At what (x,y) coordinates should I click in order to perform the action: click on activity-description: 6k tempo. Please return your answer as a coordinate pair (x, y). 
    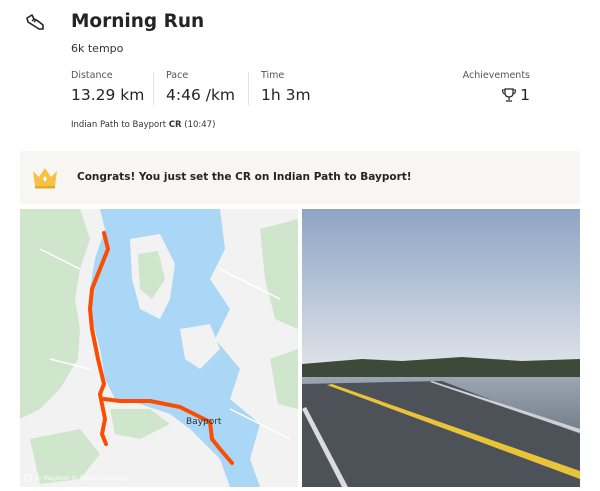
    Looking at the image, I should click on (97, 48).